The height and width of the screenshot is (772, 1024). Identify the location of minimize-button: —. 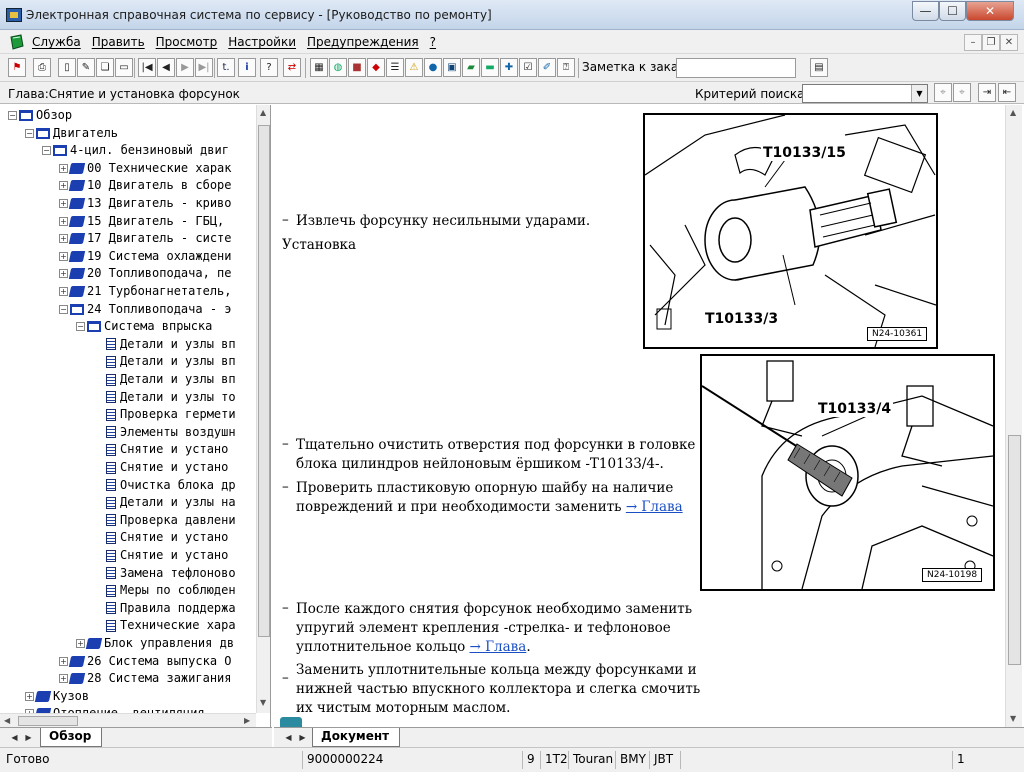
(925, 11).